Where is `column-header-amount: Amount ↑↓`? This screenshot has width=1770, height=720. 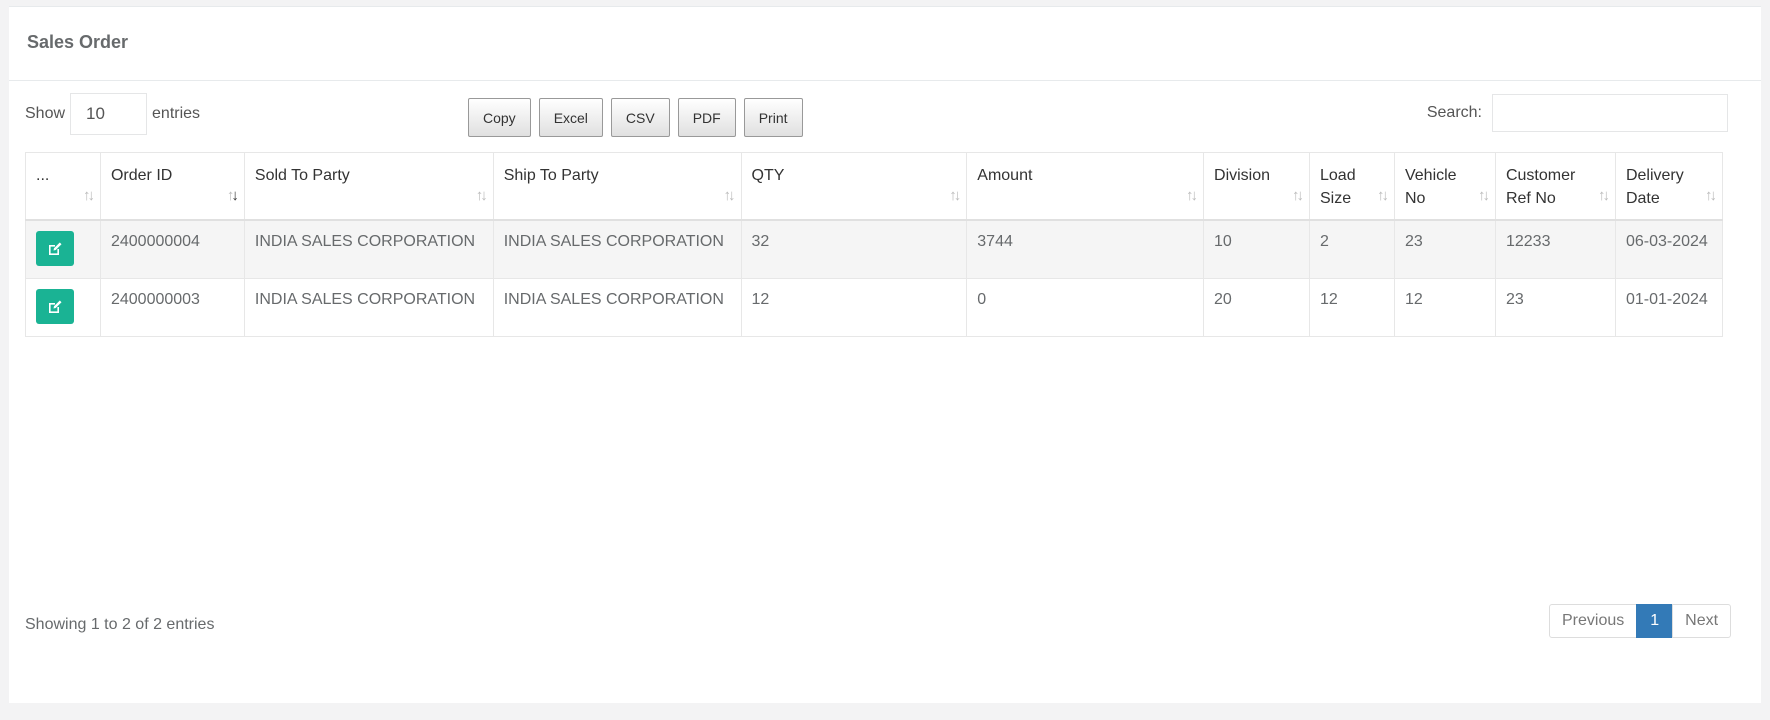 column-header-amount: Amount ↑↓ is located at coordinates (1085, 186).